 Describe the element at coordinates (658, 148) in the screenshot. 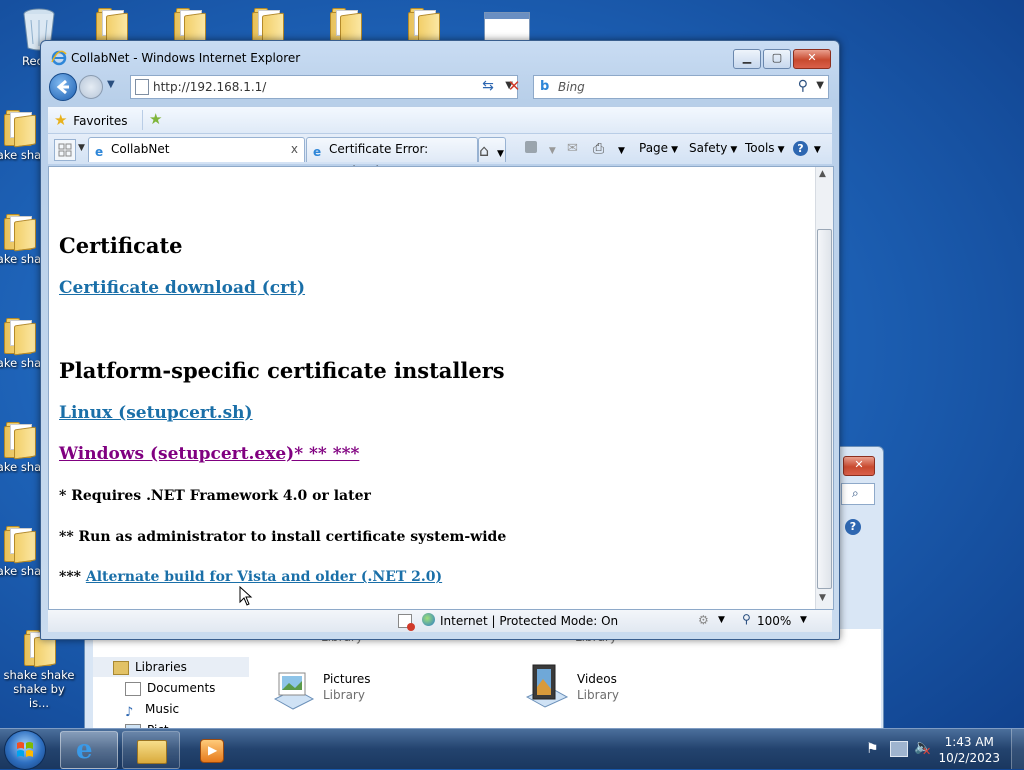

I see `page-menu: Page ▼` at that location.